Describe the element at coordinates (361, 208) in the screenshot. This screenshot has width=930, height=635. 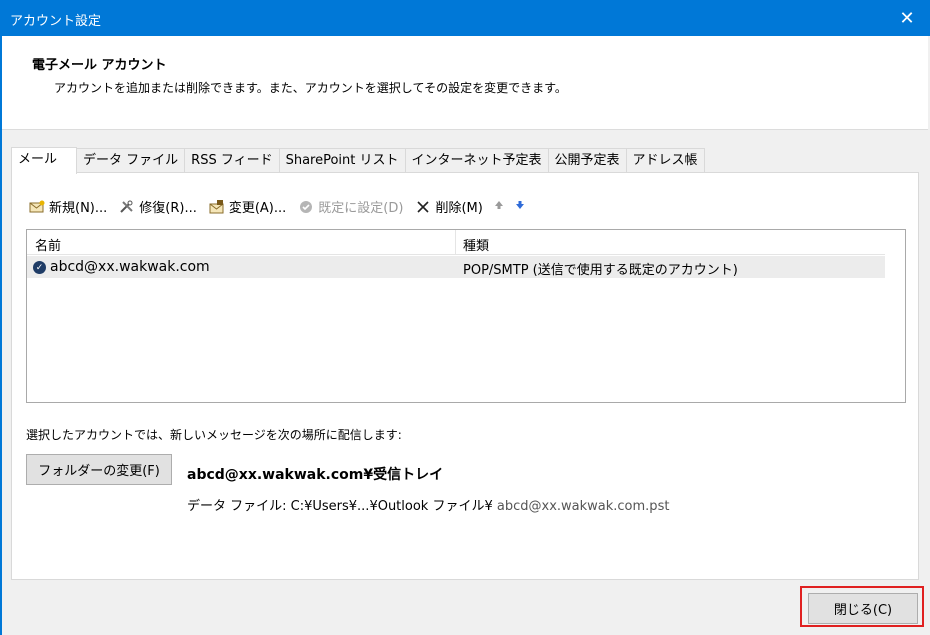
I see `set-default-label: 既定に設定(D)` at that location.